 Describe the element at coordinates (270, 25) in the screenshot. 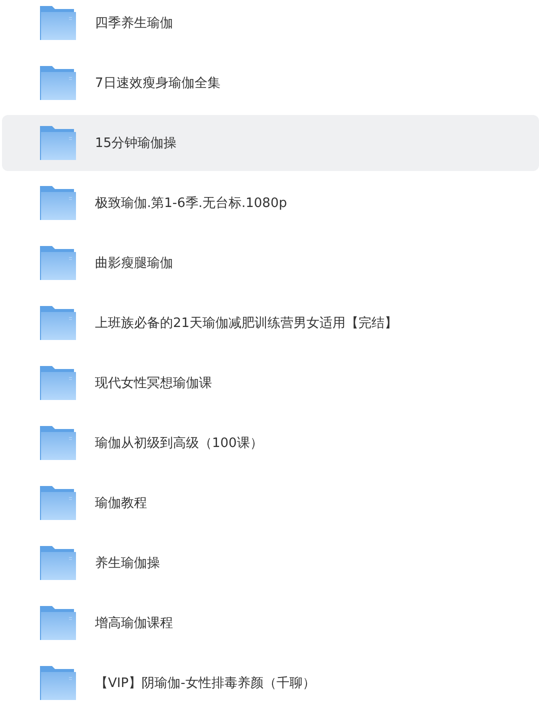

I see `folder-row: 四季养生瑜伽` at that location.